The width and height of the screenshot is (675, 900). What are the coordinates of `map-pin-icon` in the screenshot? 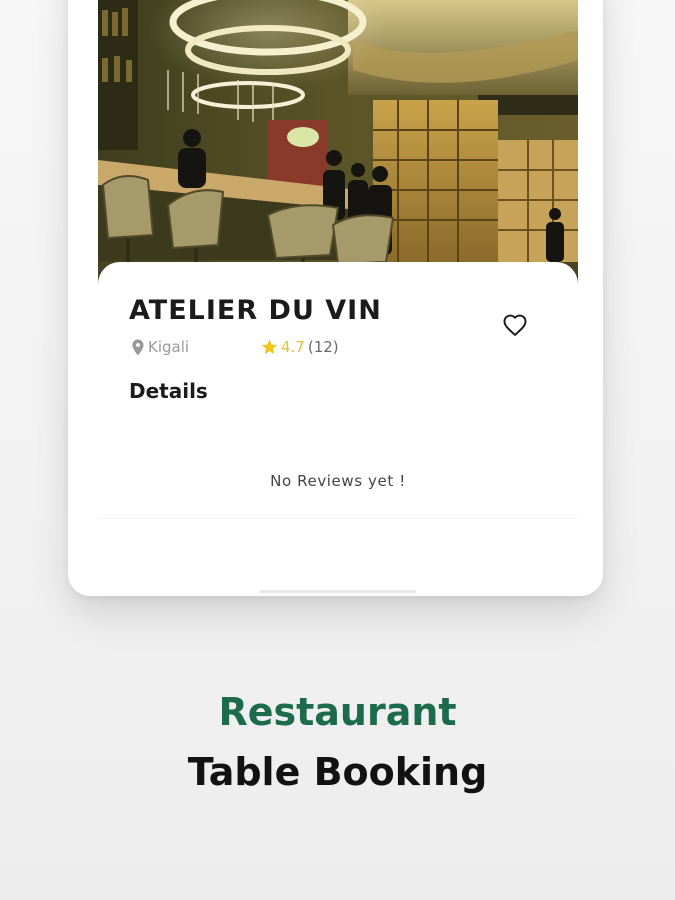 It's located at (138, 347).